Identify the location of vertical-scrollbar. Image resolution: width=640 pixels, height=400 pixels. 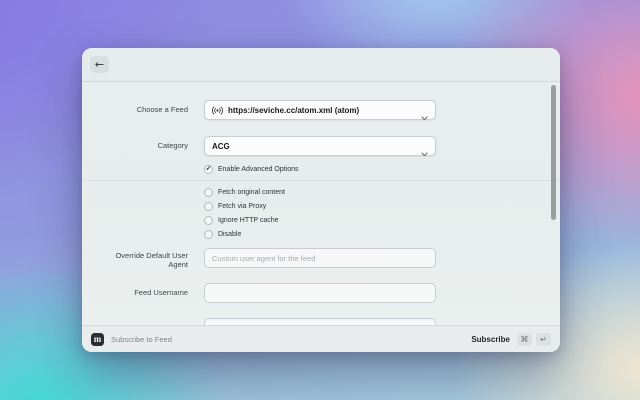
(553, 152).